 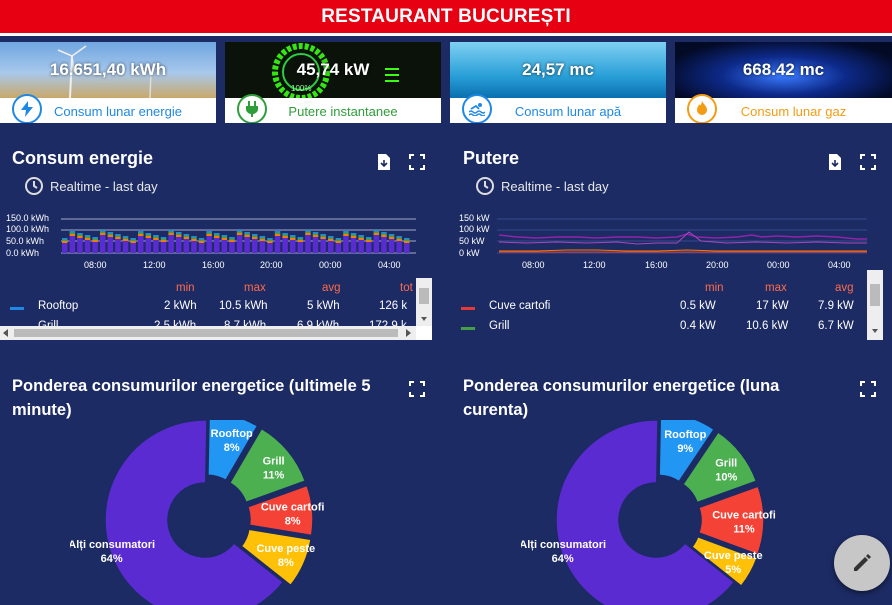 What do you see at coordinates (726, 477) in the screenshot?
I see `slice-percent: 10%` at bounding box center [726, 477].